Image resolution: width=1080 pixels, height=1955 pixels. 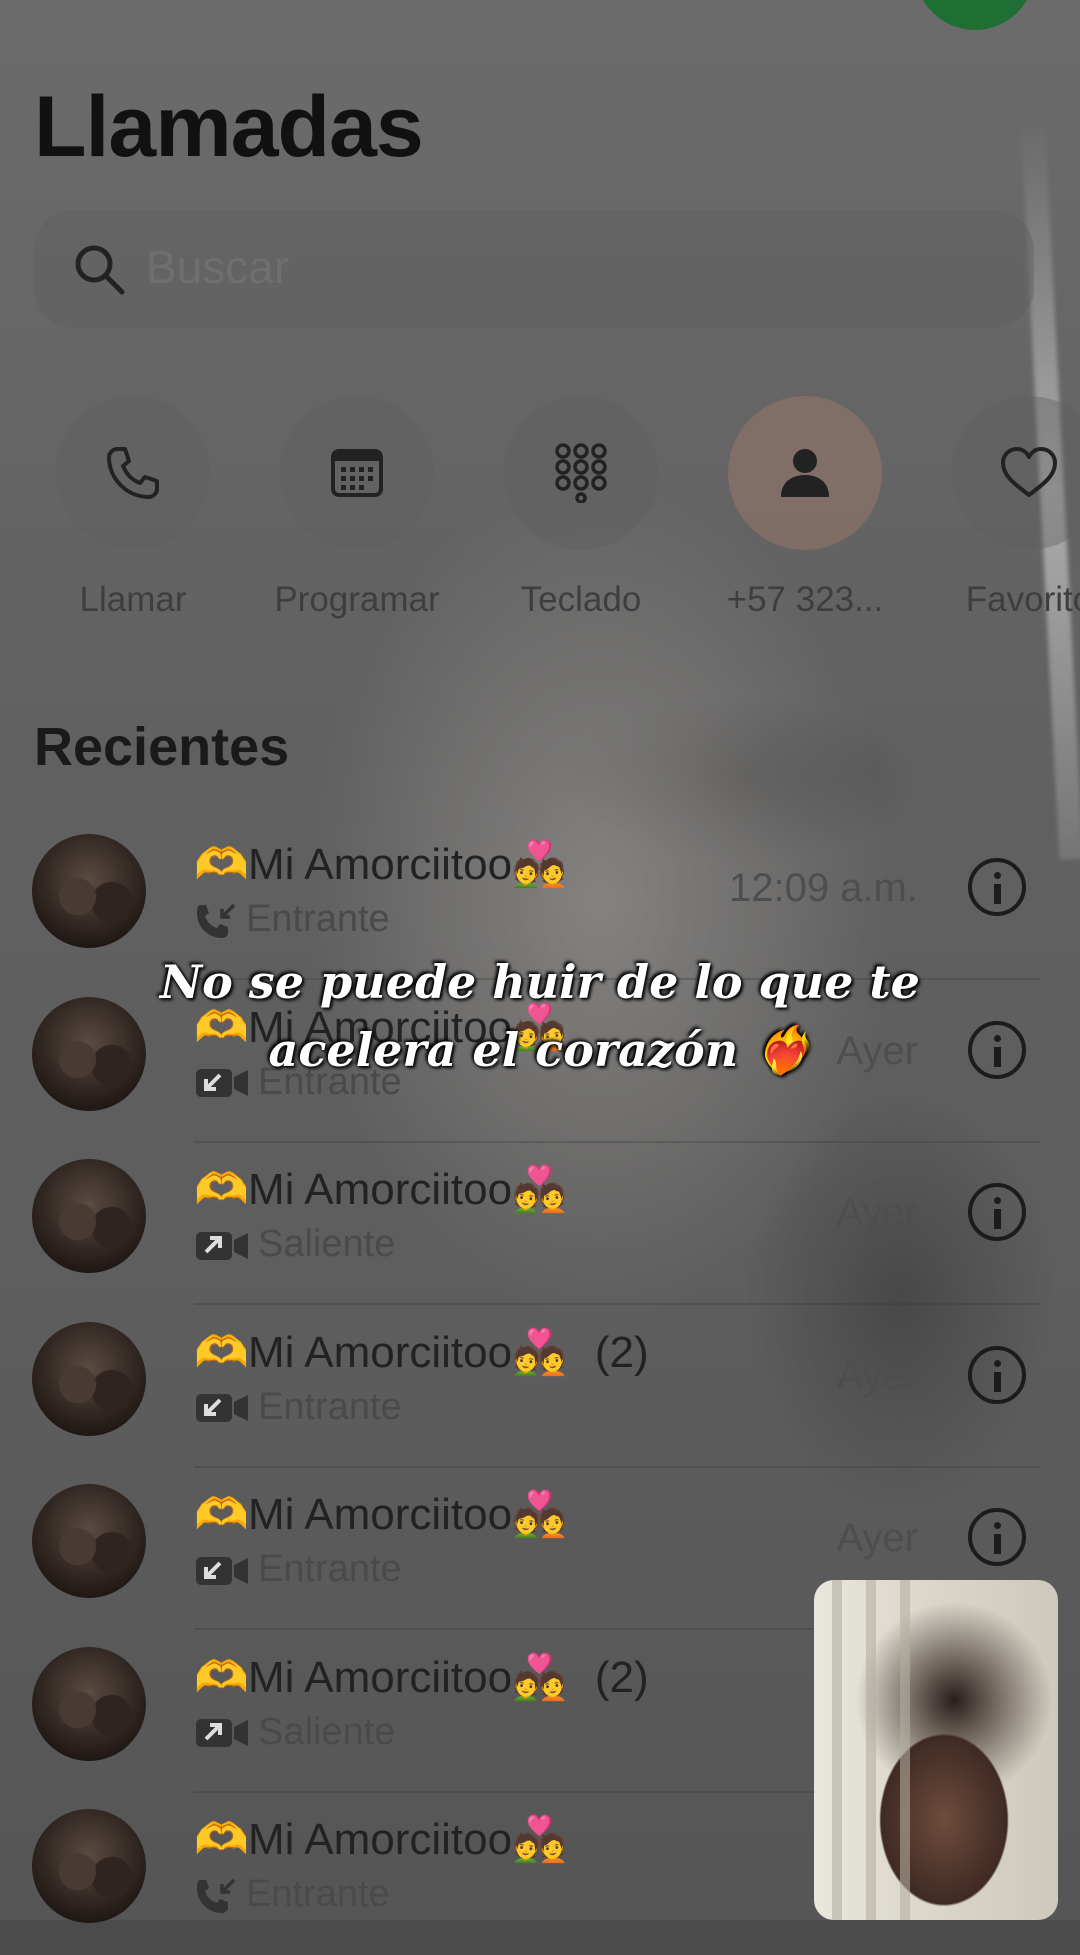 What do you see at coordinates (823, 888) in the screenshot?
I see `call-time: 12:09 a.m.` at bounding box center [823, 888].